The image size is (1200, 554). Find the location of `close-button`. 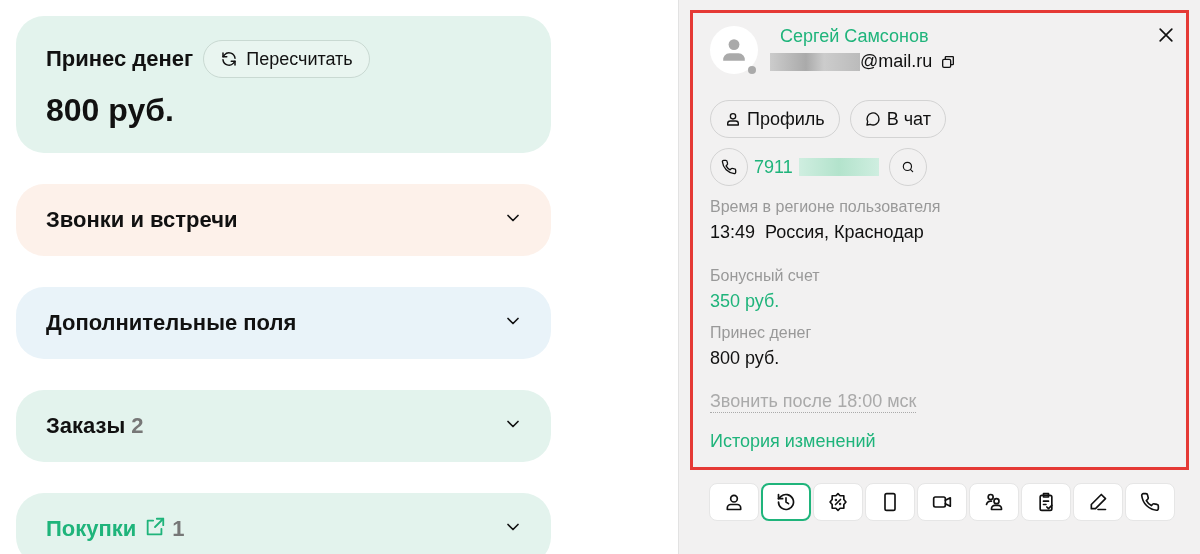

close-button is located at coordinates (1166, 35).